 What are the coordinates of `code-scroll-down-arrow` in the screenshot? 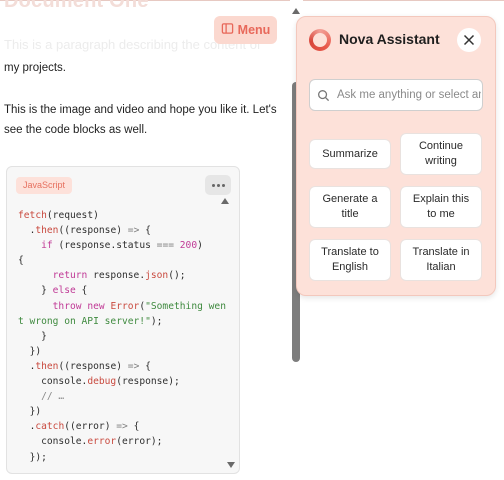 It's located at (231, 465).